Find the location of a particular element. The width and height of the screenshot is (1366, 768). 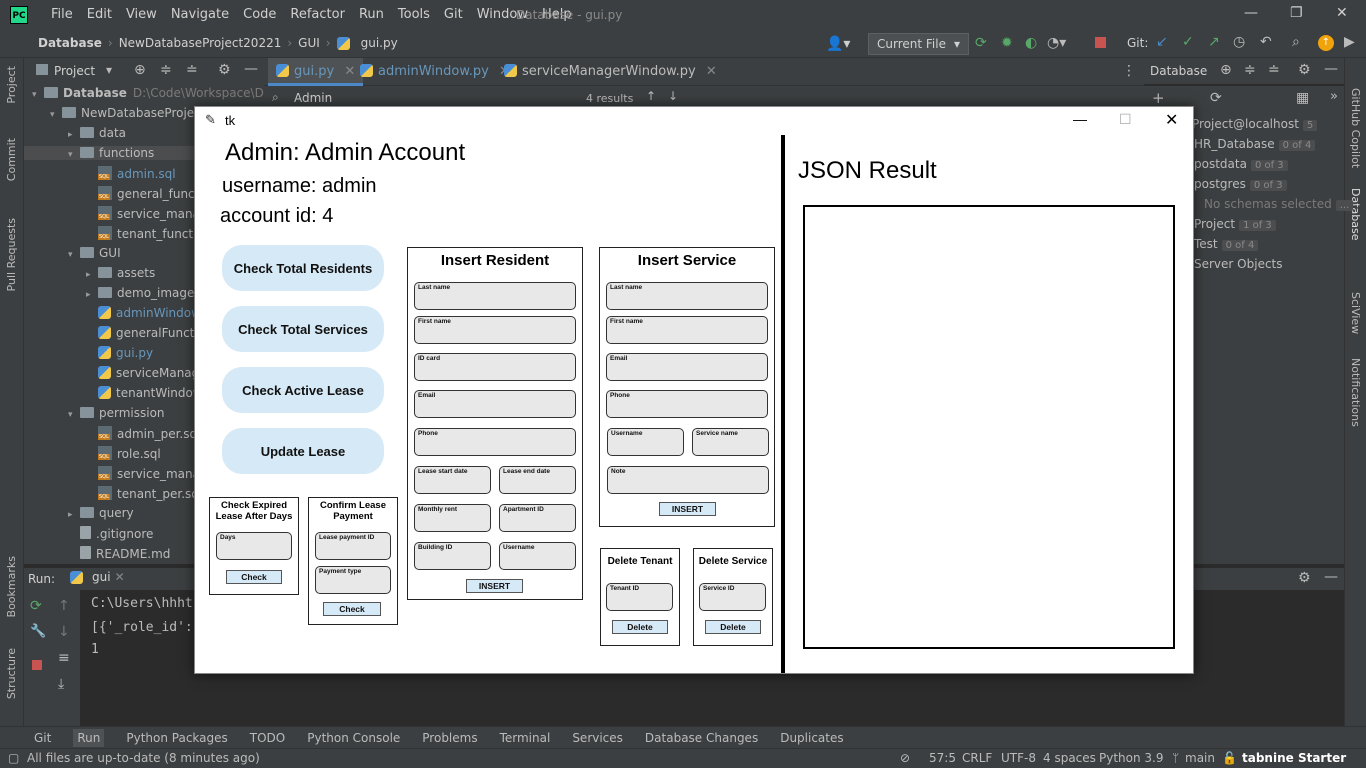

lease-start-date-field: Lease start date is located at coordinates (452, 480).